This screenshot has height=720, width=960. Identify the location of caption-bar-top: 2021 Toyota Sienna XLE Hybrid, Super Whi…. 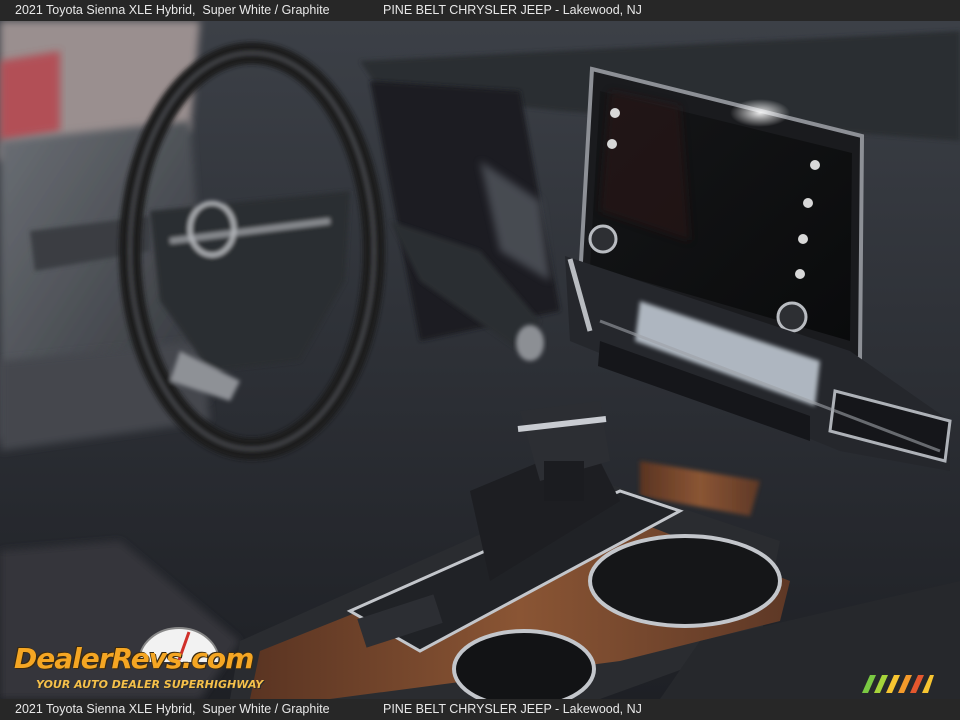
(480, 10).